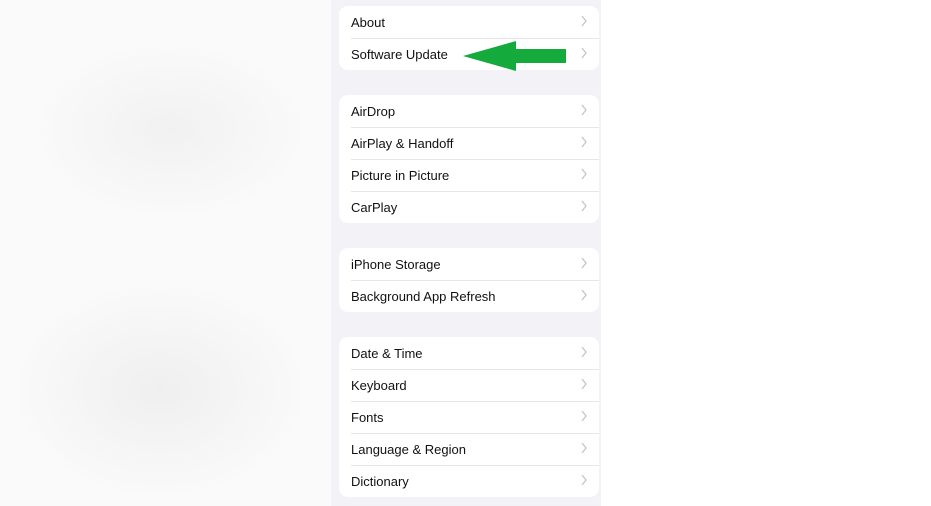 This screenshot has height=506, width=931. Describe the element at coordinates (367, 417) in the screenshot. I see `row-label: Fonts` at that location.